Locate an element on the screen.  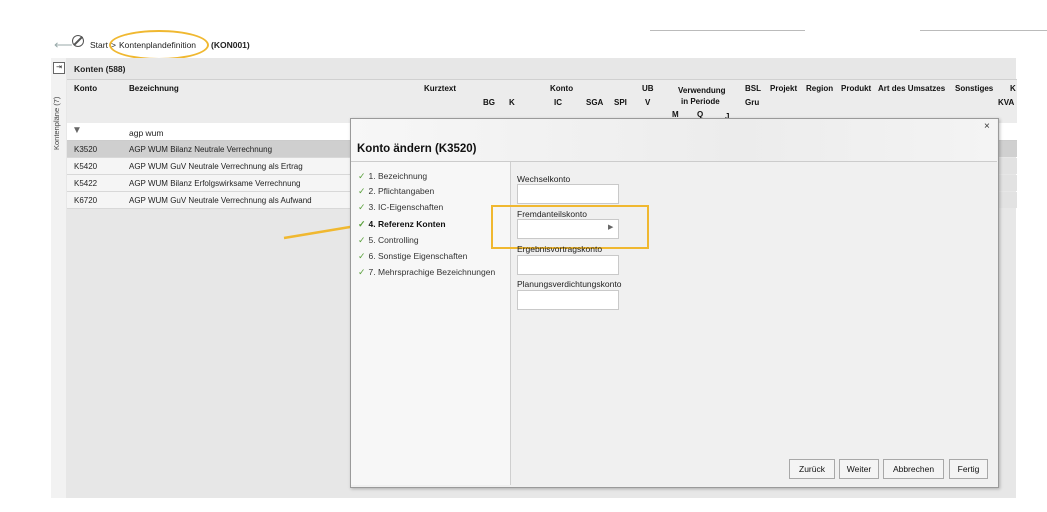
col-art-des-umsatzes: Art des Umsatzes is located at coordinates (911, 88).